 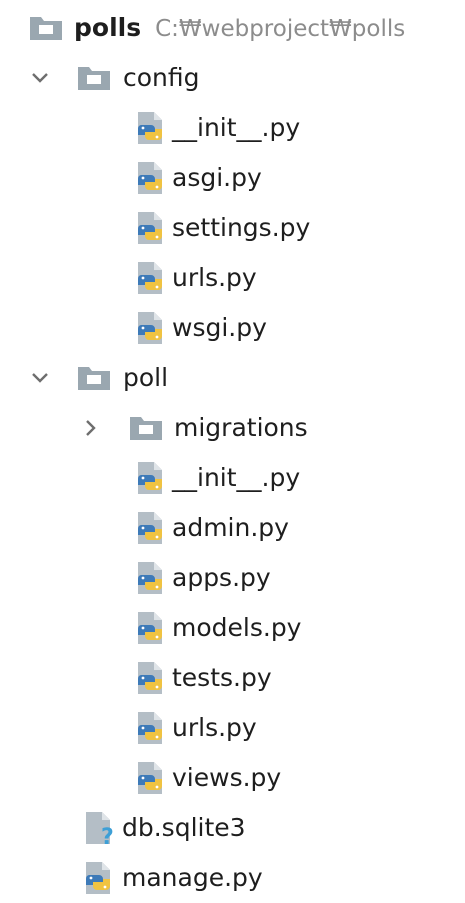 I want to click on tree-row-file: models.py, so click(x=232, y=628).